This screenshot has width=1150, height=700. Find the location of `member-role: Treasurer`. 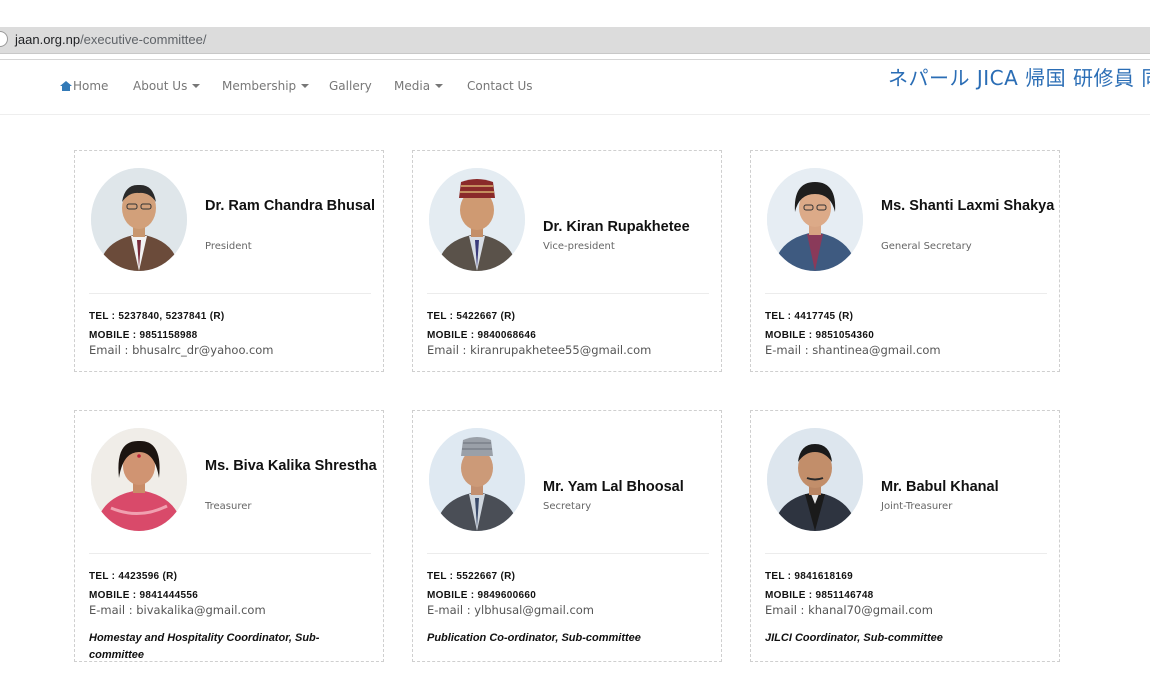

member-role: Treasurer is located at coordinates (228, 506).